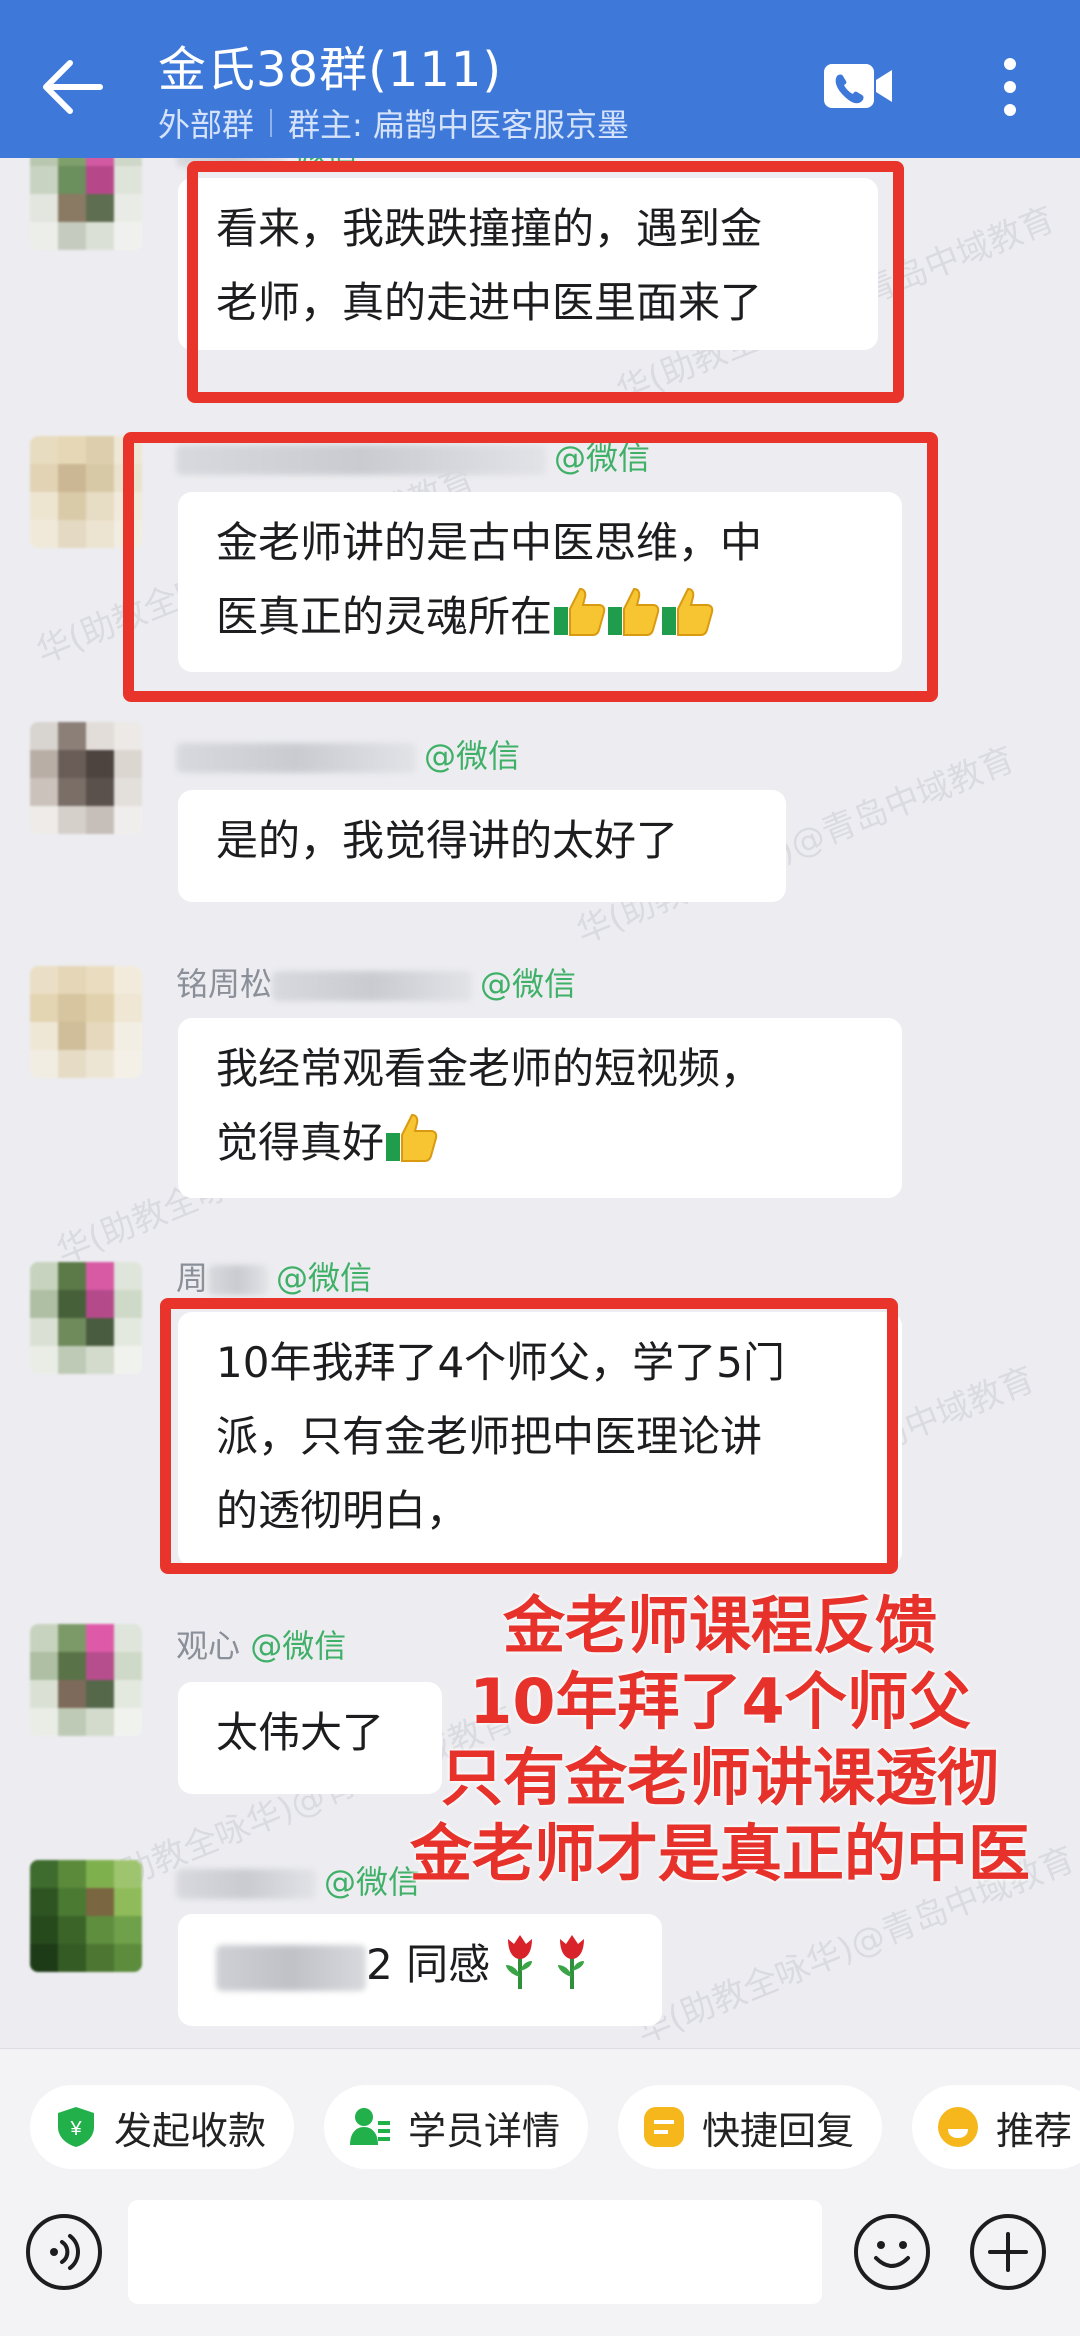 Image resolution: width=1080 pixels, height=2336 pixels. What do you see at coordinates (475, 2252) in the screenshot?
I see `message-input` at bounding box center [475, 2252].